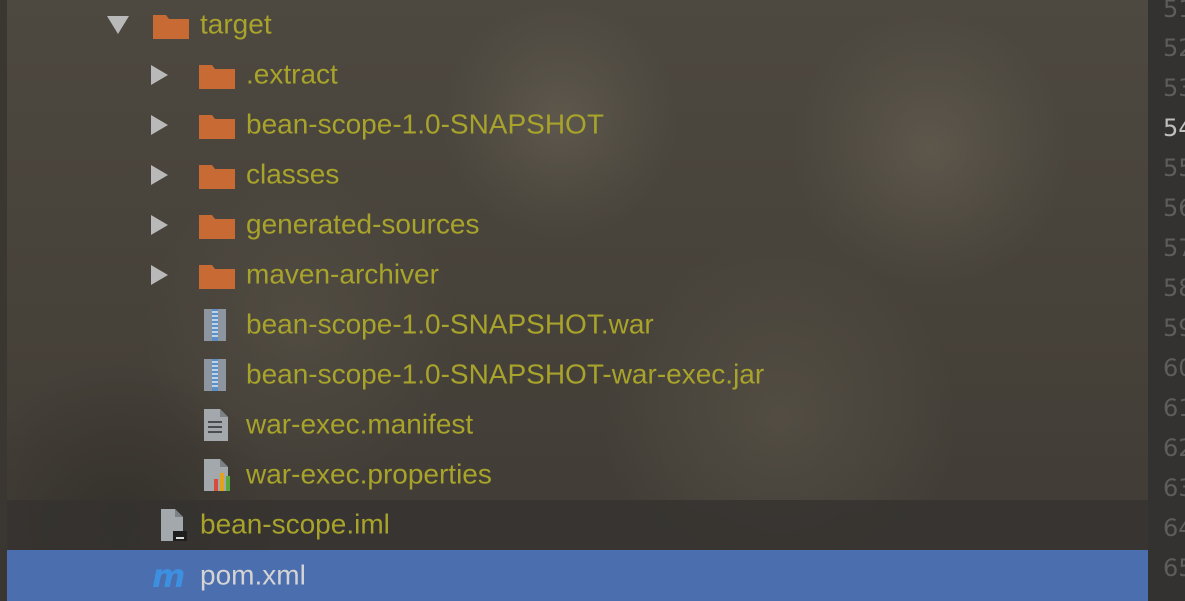 The image size is (1185, 601). Describe the element at coordinates (505, 374) in the screenshot. I see `tree-item-label: bean-scope-1.0-SNAPSHOT-war-exec.jar` at that location.